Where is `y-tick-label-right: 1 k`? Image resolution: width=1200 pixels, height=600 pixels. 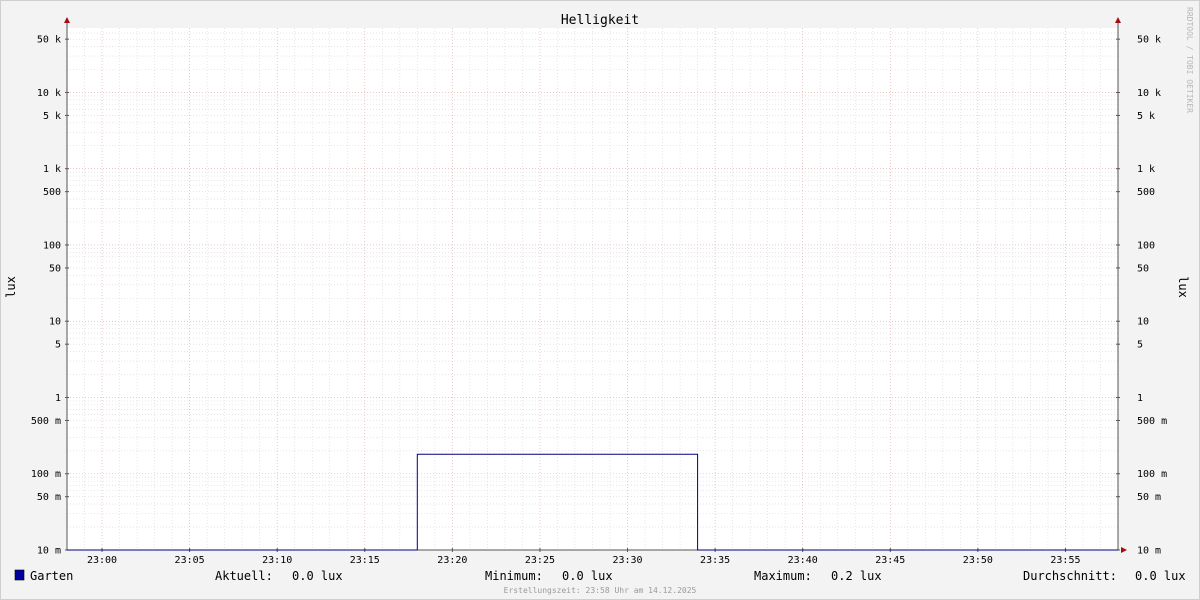
y-tick-label-right: 1 k is located at coordinates (1146, 169).